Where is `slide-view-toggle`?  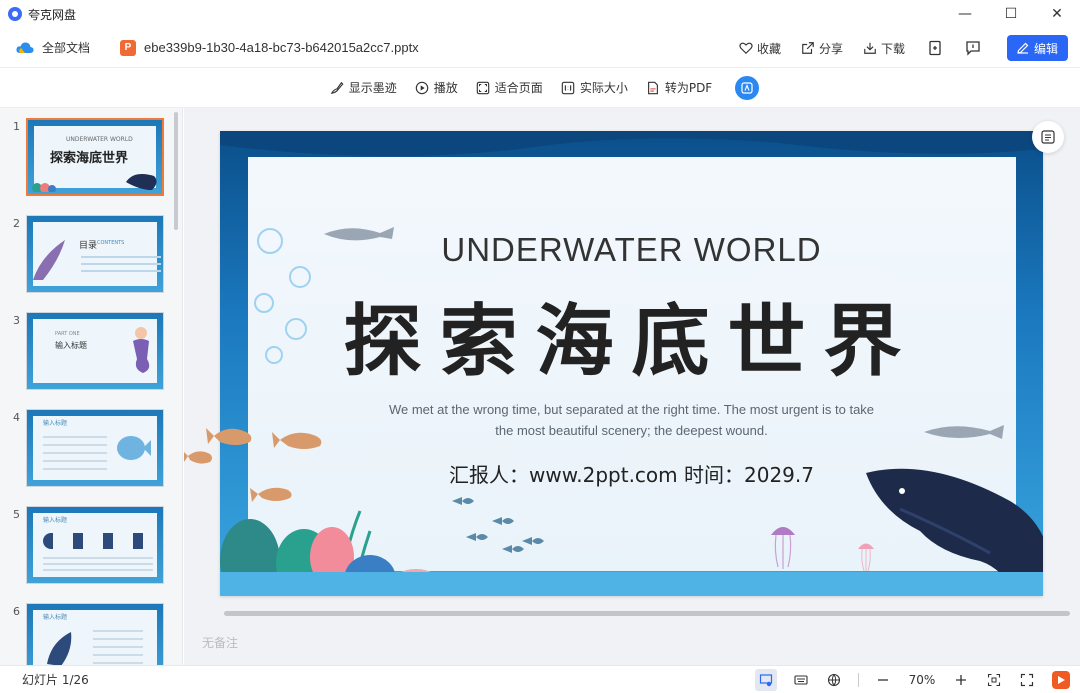
slide-view-toggle is located at coordinates (766, 680).